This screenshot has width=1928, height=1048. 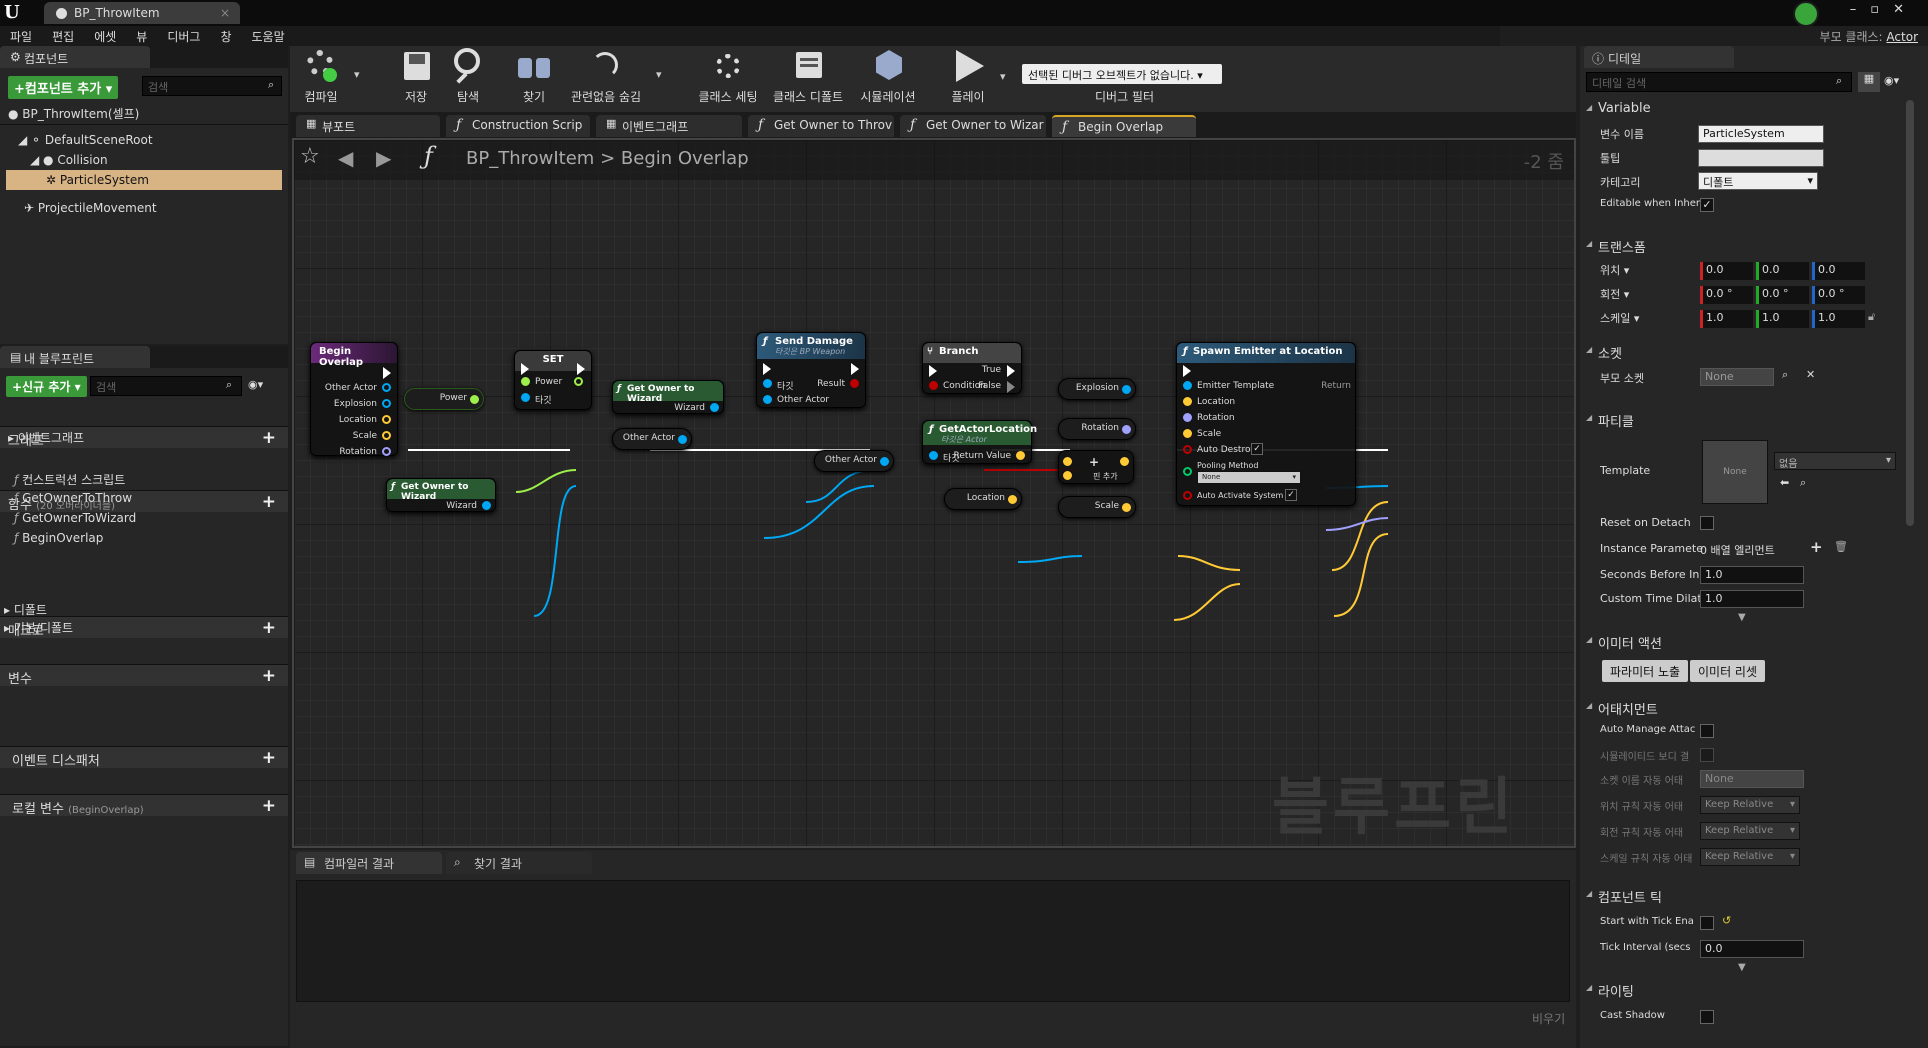 What do you see at coordinates (73, 498) in the screenshot?
I see `function-item: ƒ GetOwnerToThrow` at bounding box center [73, 498].